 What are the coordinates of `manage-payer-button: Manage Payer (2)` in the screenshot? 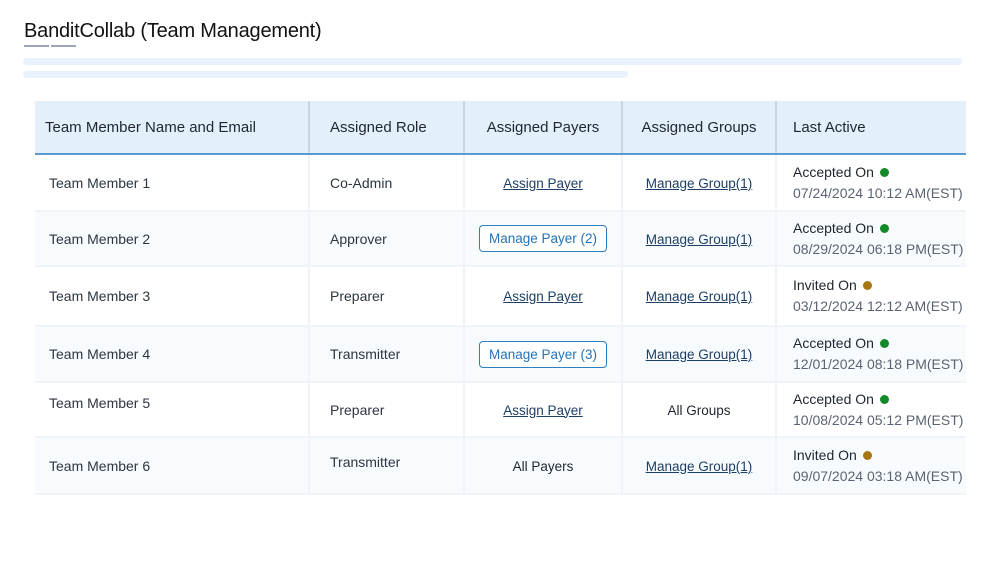 It's located at (543, 238).